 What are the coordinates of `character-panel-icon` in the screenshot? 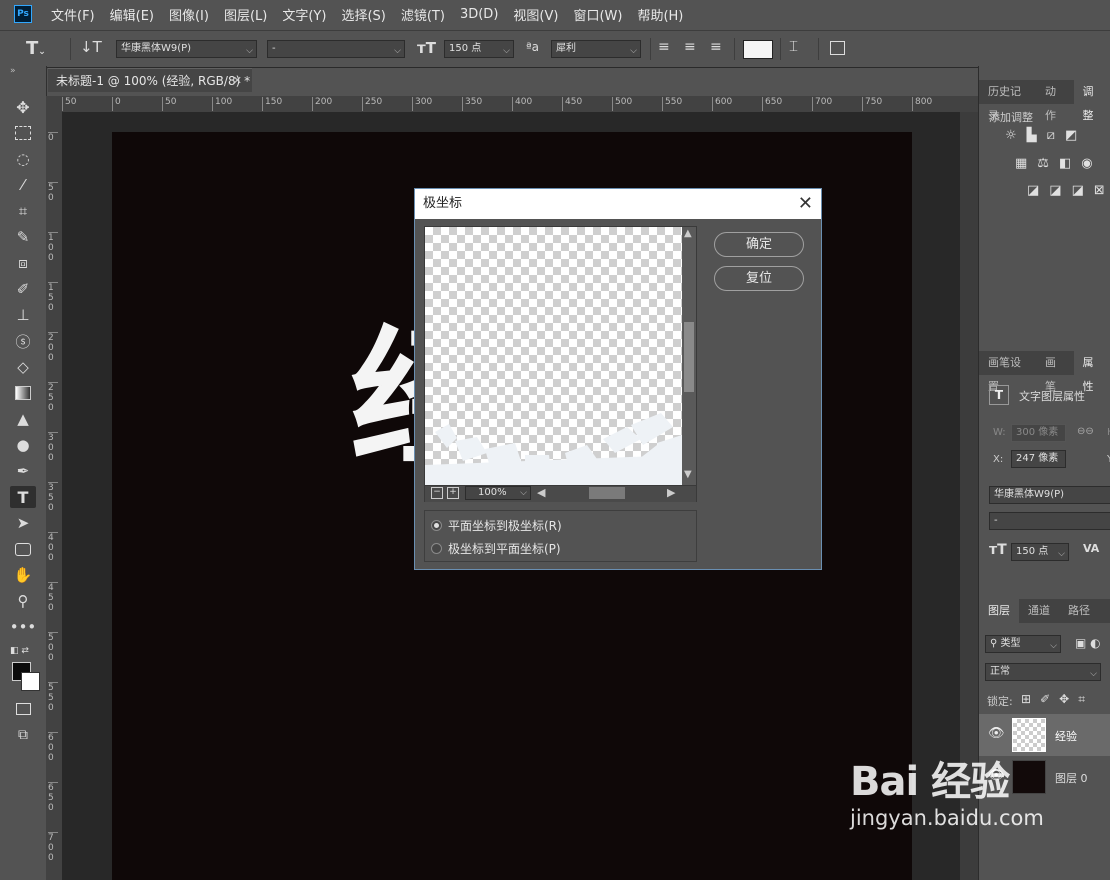 It's located at (837, 48).